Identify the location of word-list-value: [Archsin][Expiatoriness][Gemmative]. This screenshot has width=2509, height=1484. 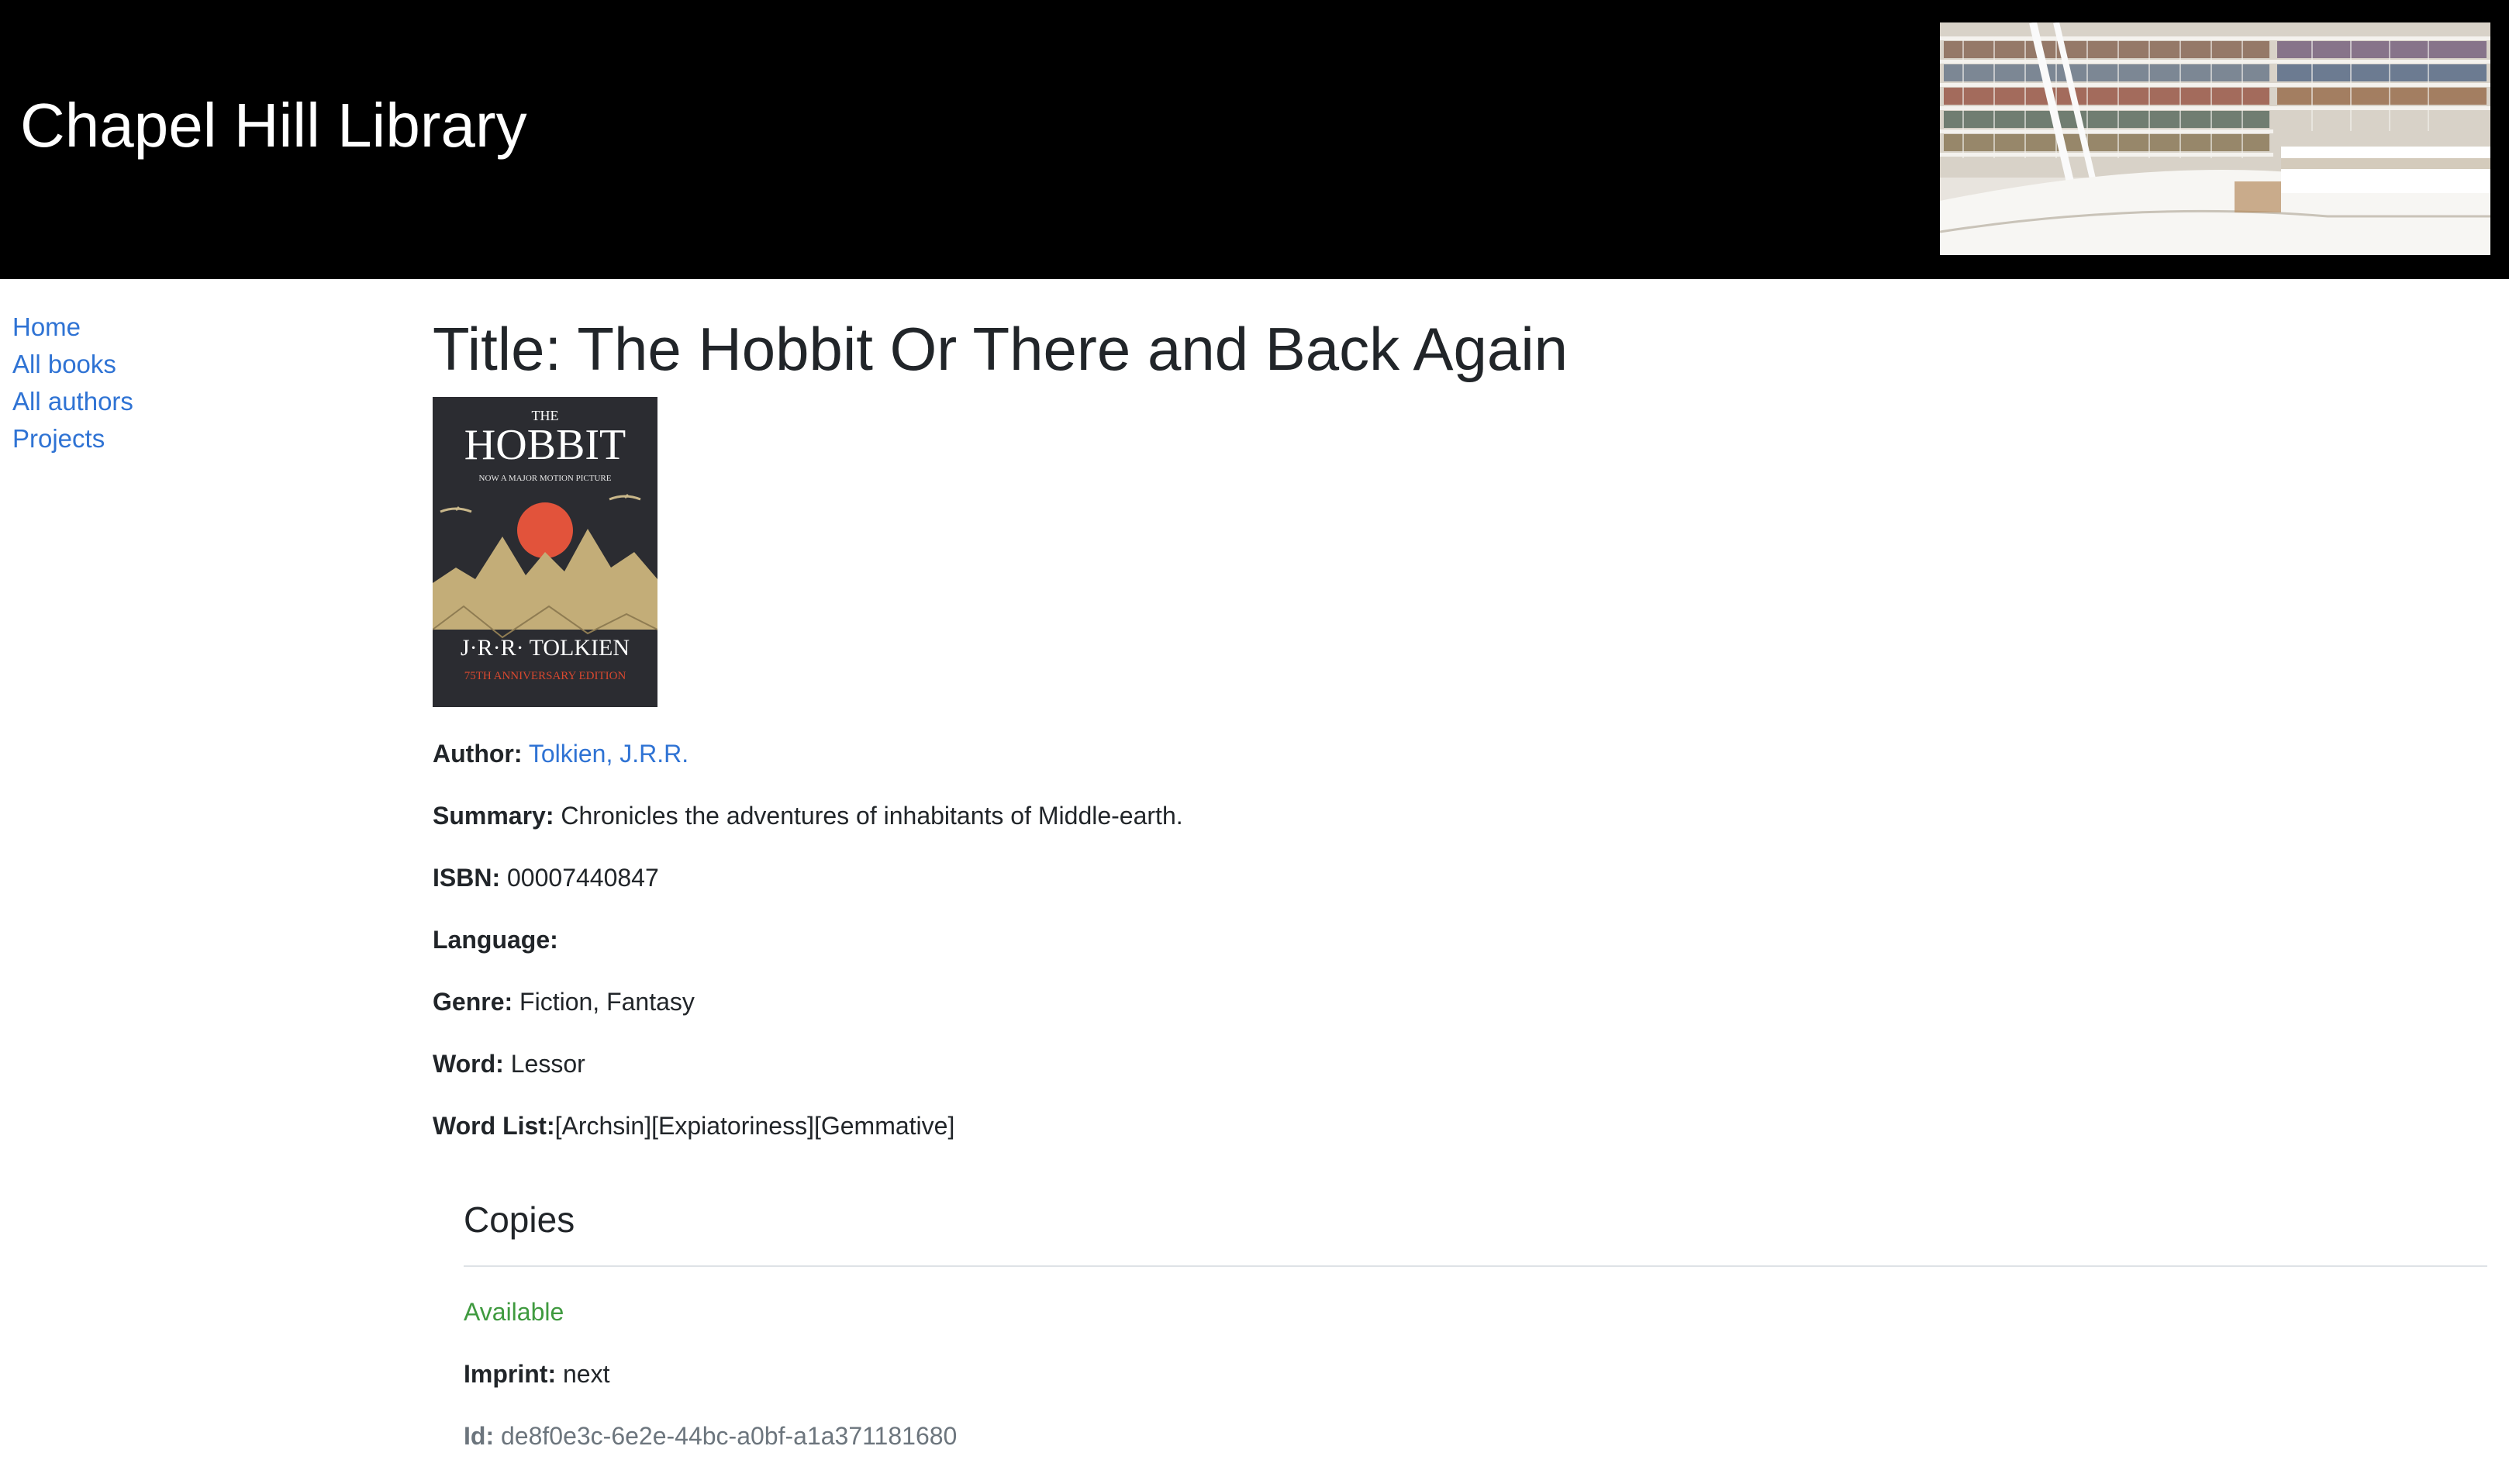
(754, 1126).